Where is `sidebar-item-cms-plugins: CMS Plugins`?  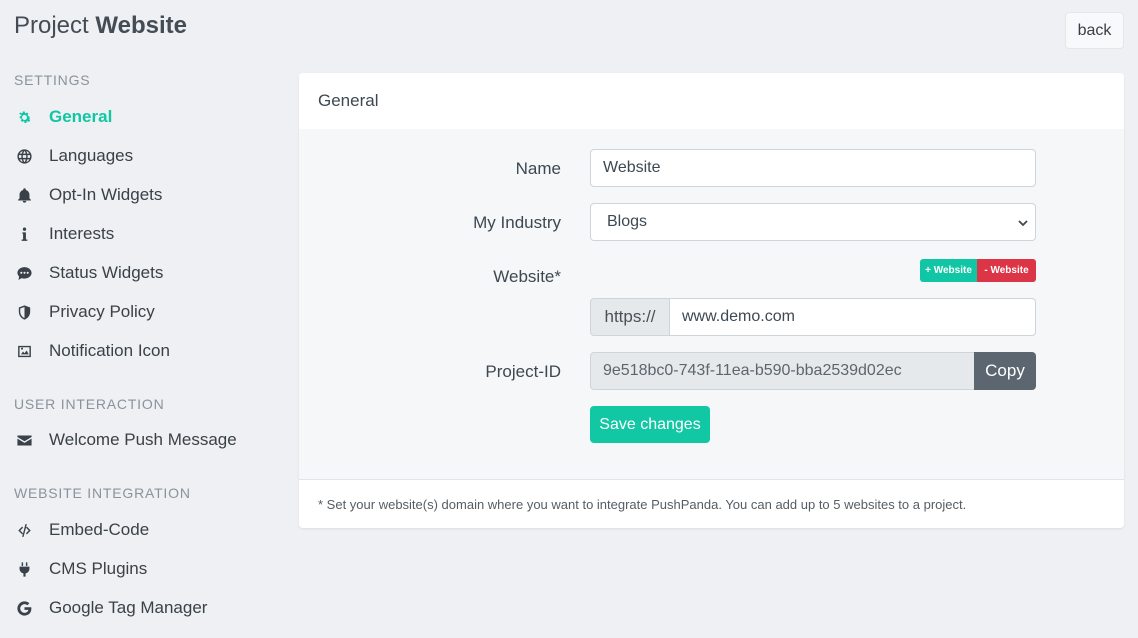 sidebar-item-cms-plugins: CMS Plugins is located at coordinates (80, 569).